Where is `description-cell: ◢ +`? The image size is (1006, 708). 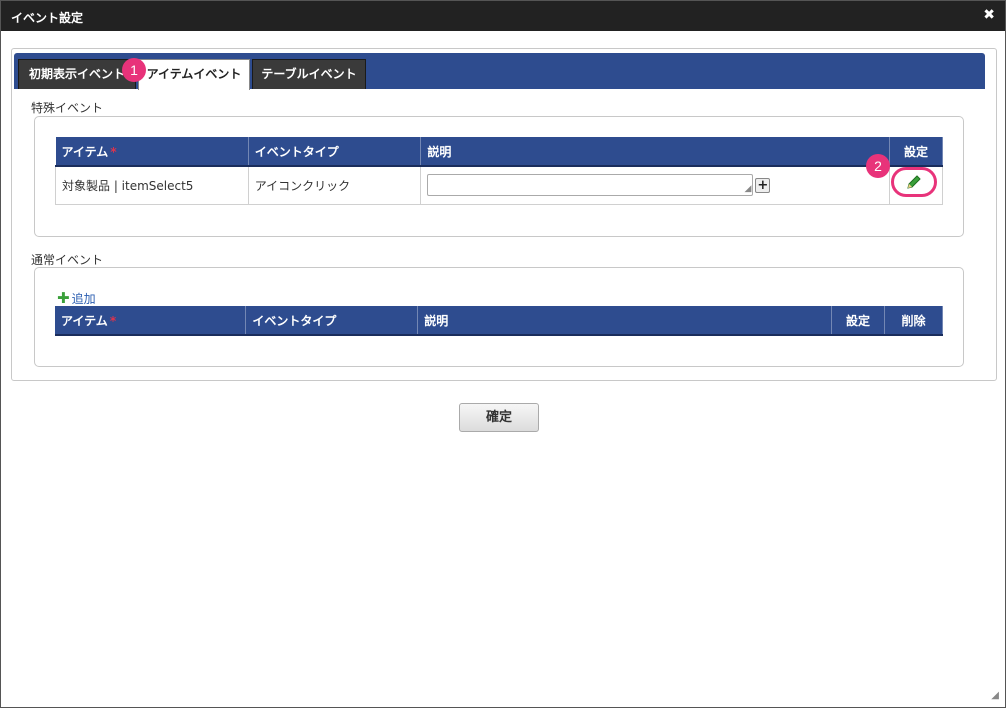
description-cell: ◢ + is located at coordinates (655, 185).